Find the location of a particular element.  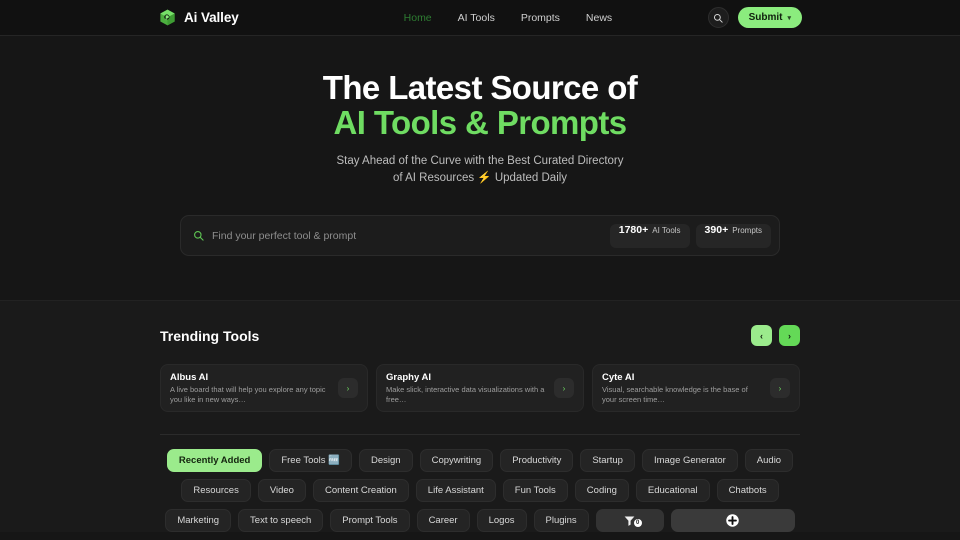

category-tag-coding: Coding is located at coordinates (601, 490).